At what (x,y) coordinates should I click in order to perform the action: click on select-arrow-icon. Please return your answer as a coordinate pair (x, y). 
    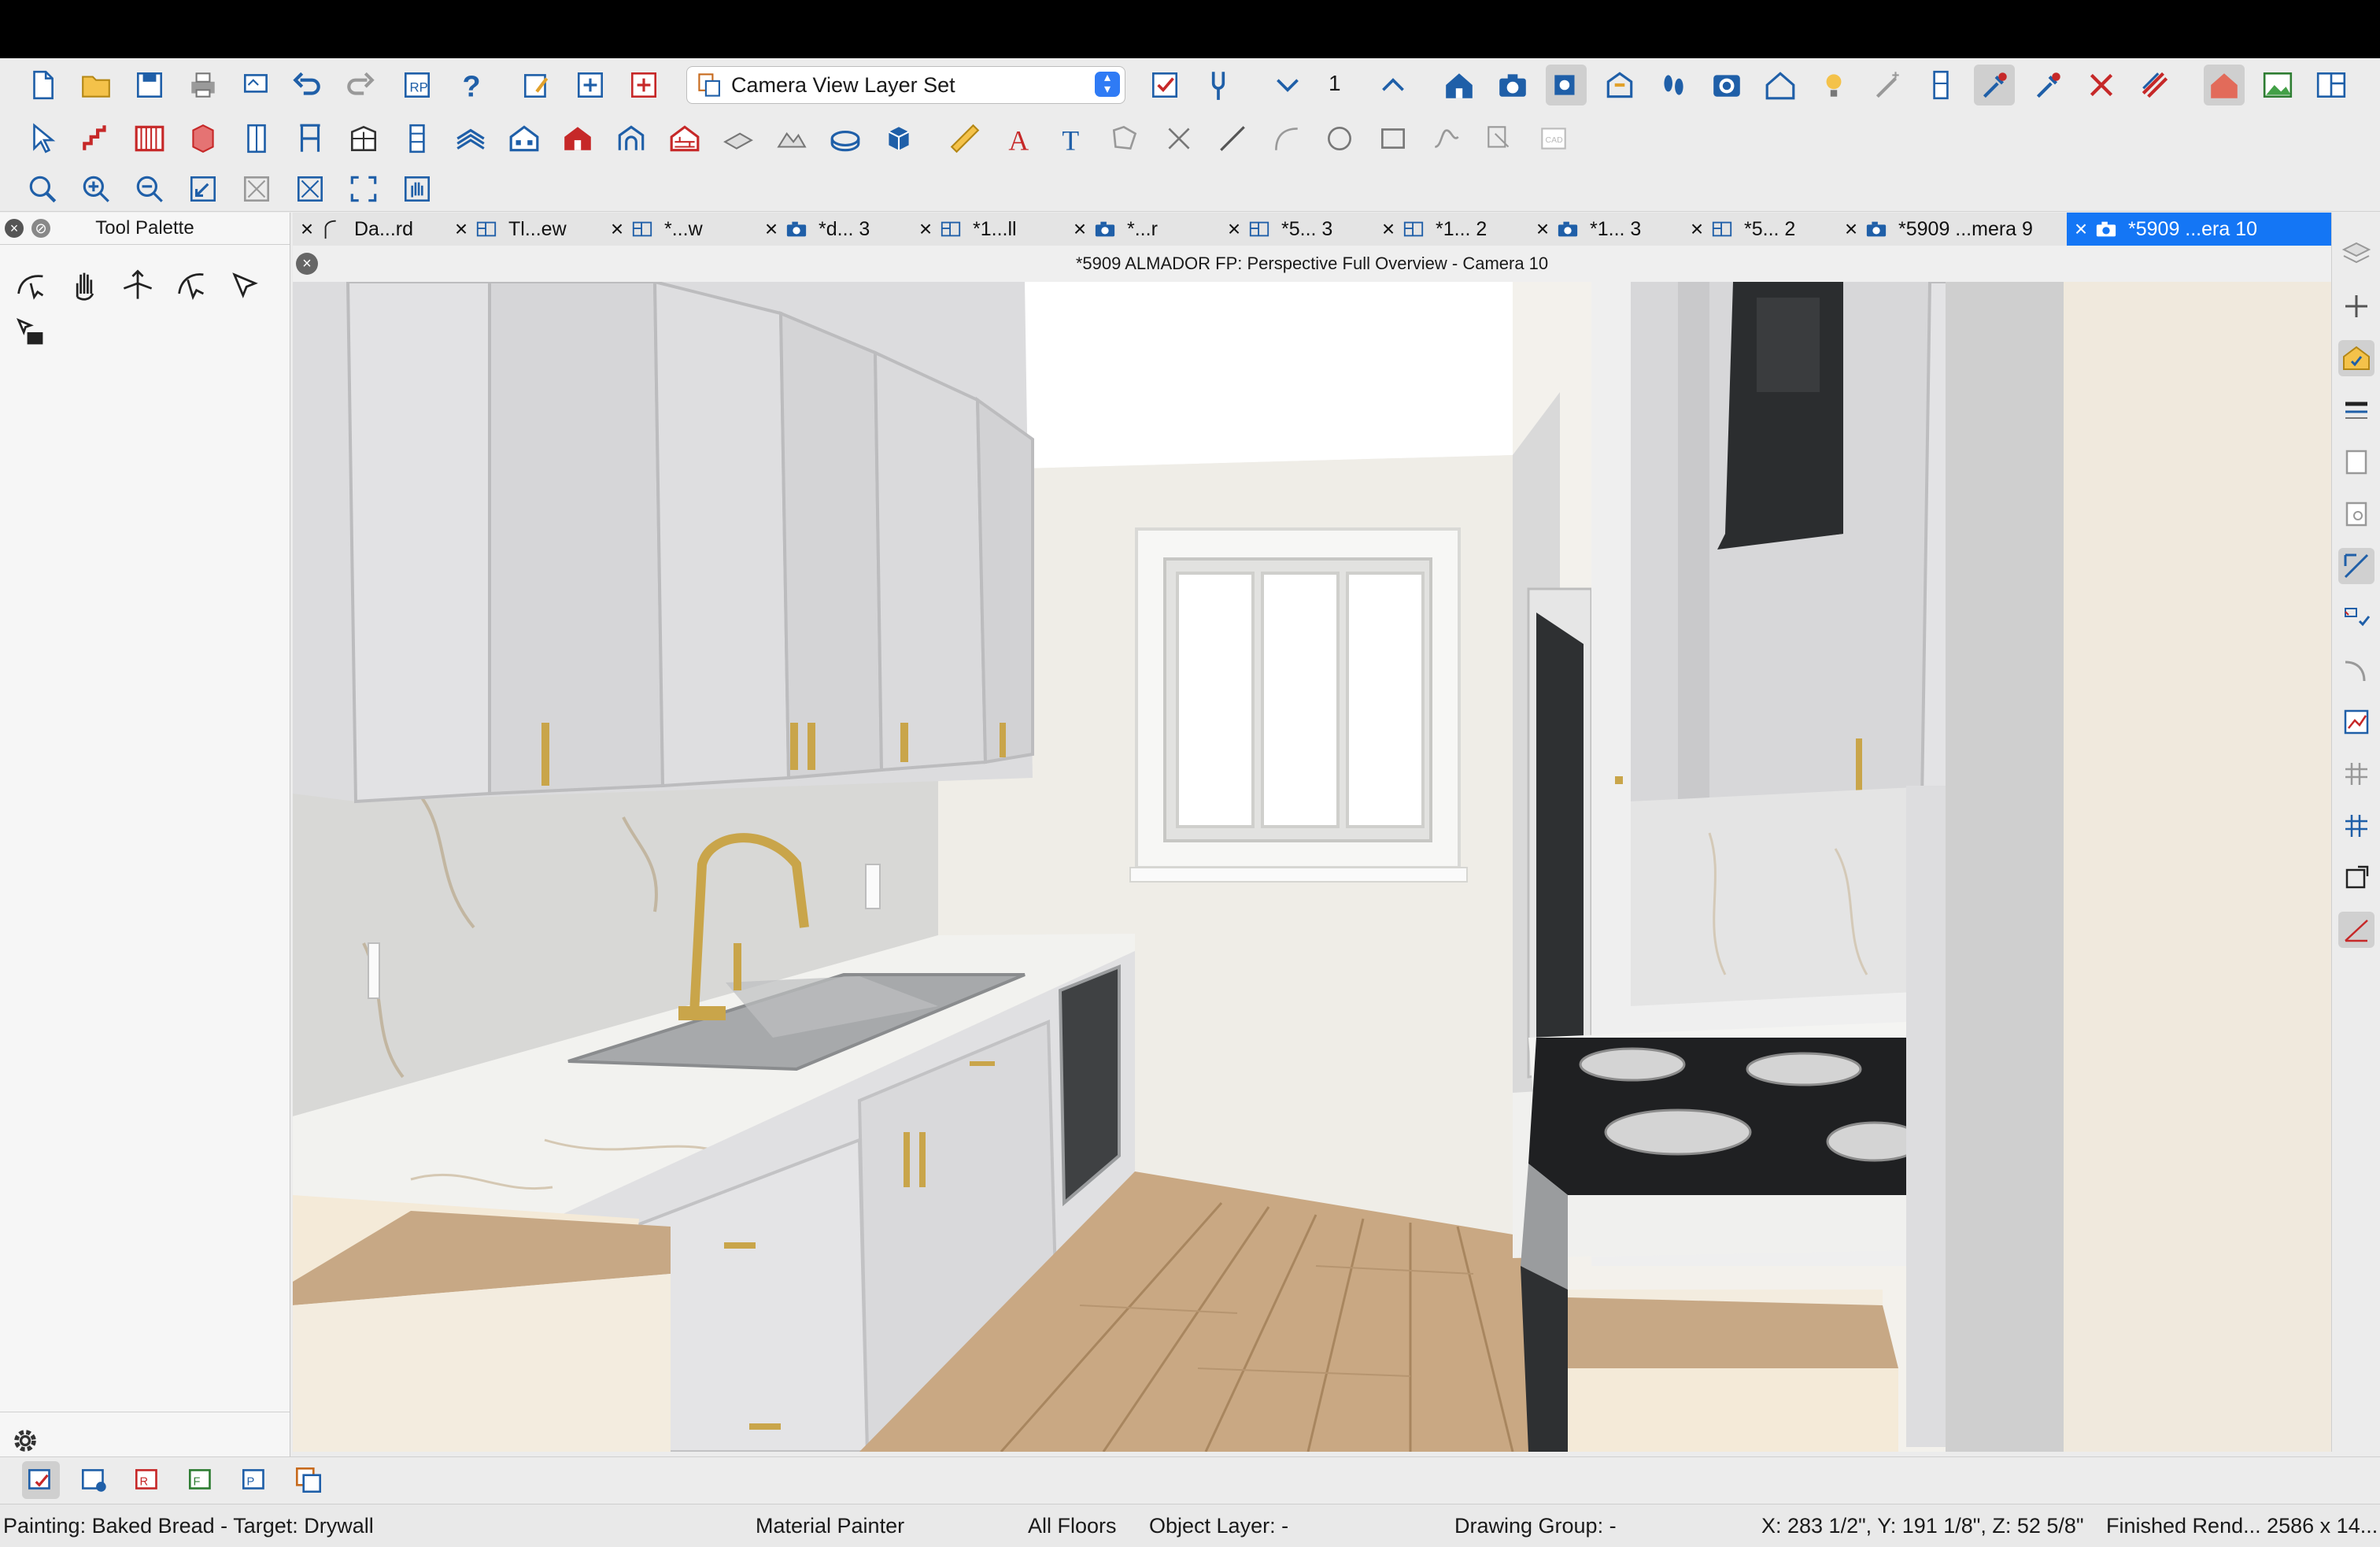
    Looking at the image, I should click on (42, 138).